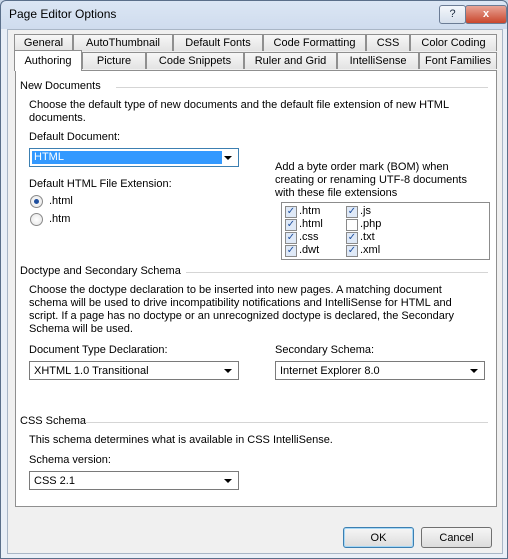 This screenshot has width=508, height=559. What do you see at coordinates (330, 371) in the screenshot?
I see `secondary-schema-value: Internet Explorer 8.0` at bounding box center [330, 371].